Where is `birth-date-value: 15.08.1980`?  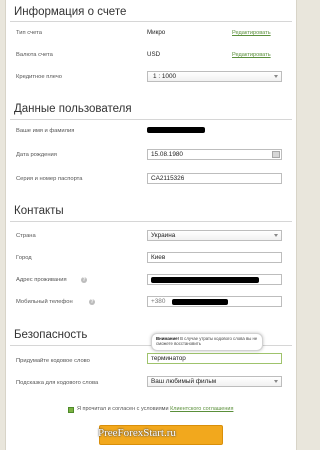
birth-date-value: 15.08.1980 is located at coordinates (167, 154).